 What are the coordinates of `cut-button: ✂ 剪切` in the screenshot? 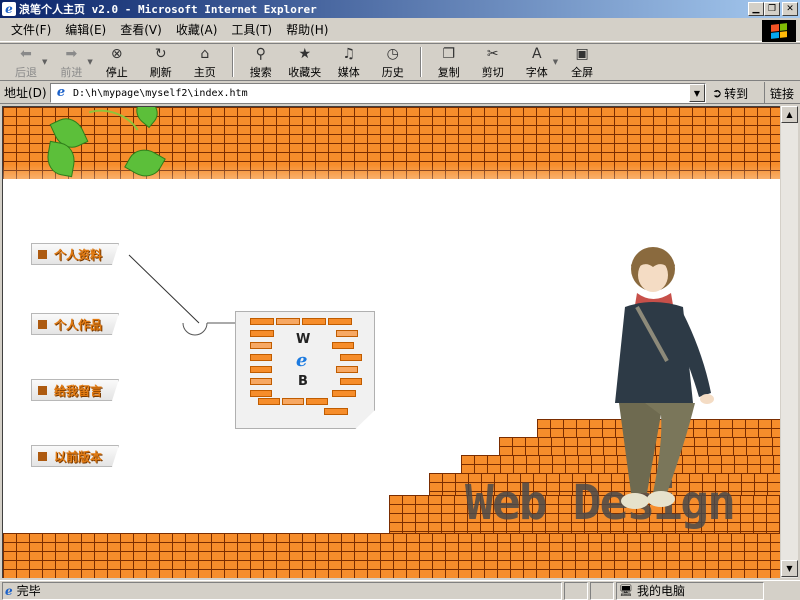 It's located at (493, 62).